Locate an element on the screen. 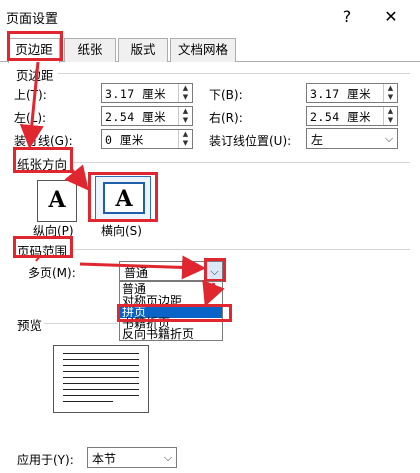 The width and height of the screenshot is (420, 473). portrait-button: A is located at coordinates (57, 201).